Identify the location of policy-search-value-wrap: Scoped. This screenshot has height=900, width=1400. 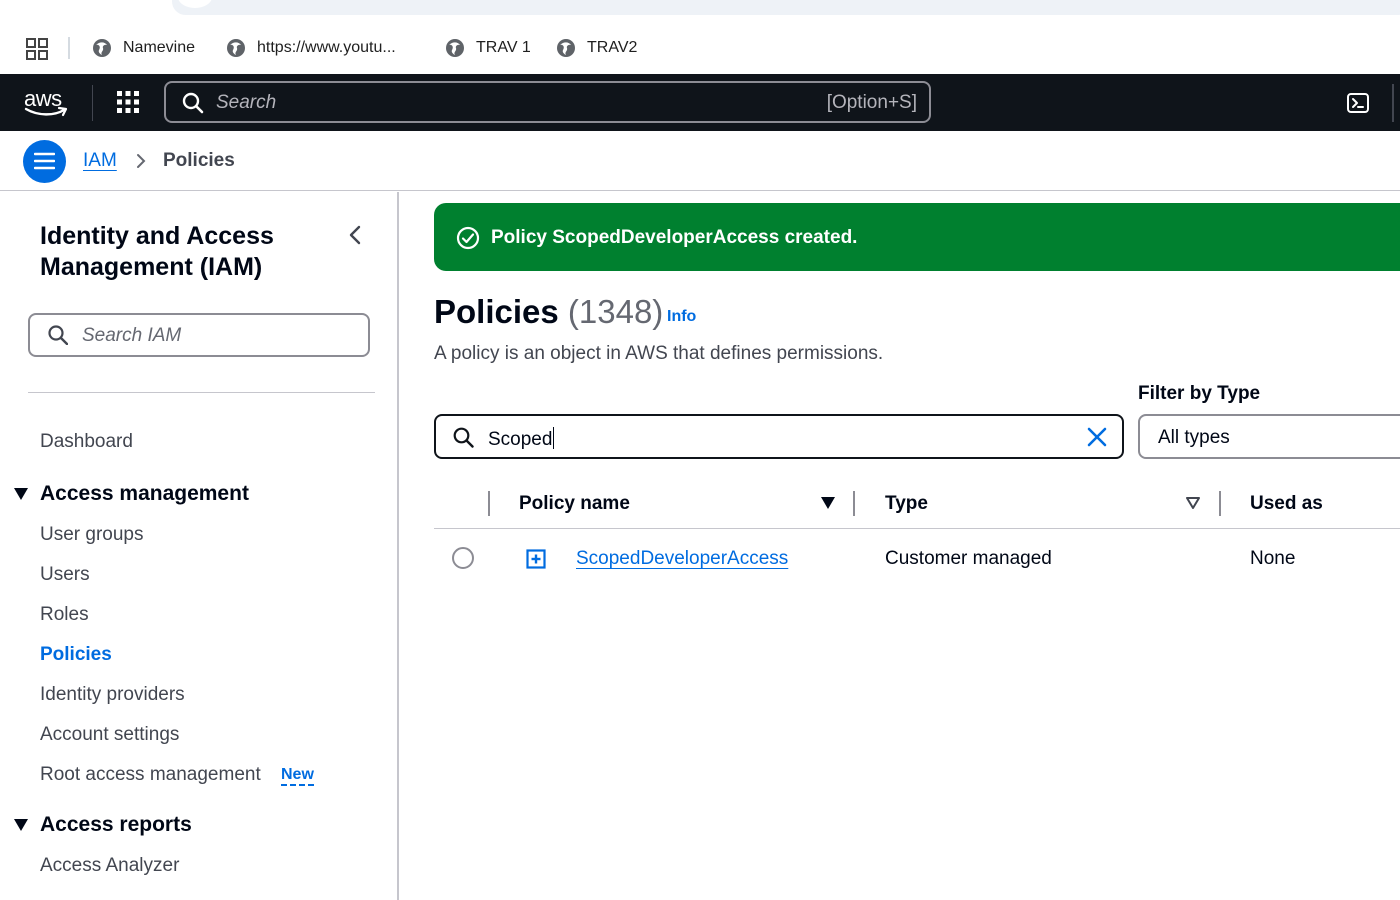
(521, 439).